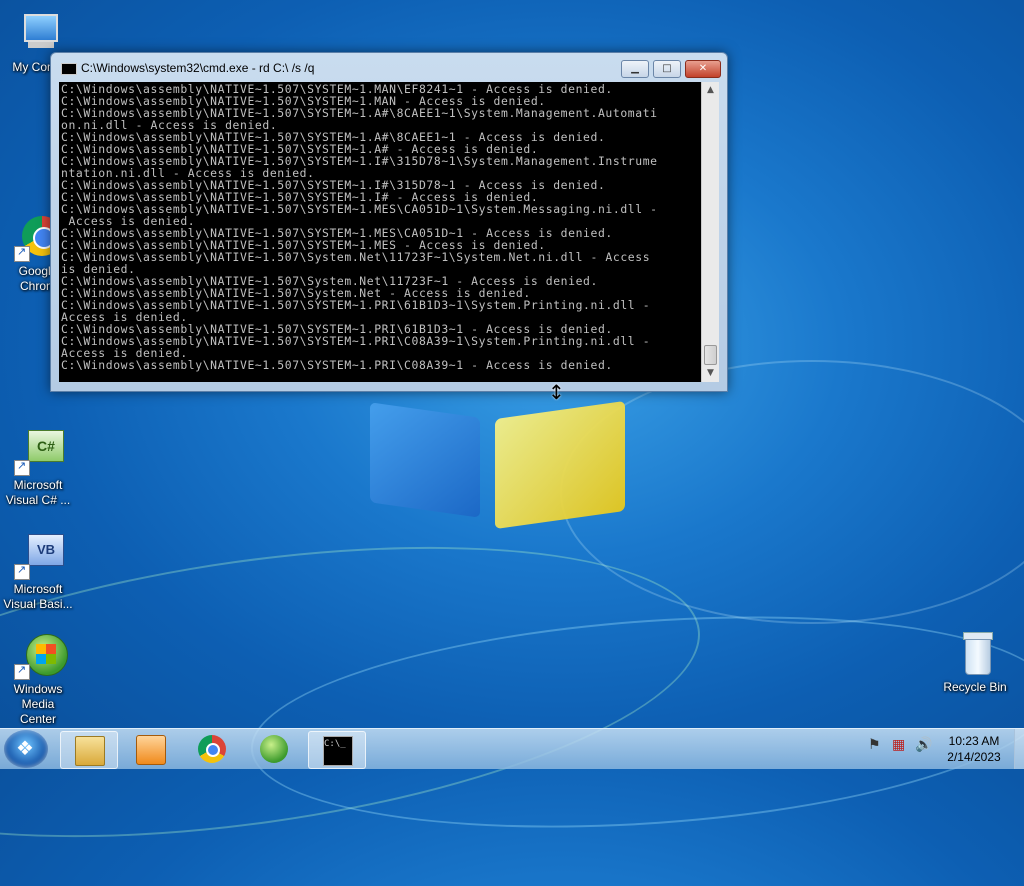 The width and height of the screenshot is (1024, 886). I want to click on visual-basic-icon: VB, so click(39, 556).